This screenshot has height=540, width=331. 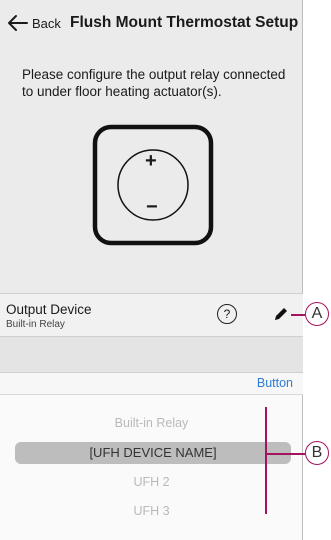 What do you see at coordinates (285, 454) in the screenshot?
I see `callout-b-line` at bounding box center [285, 454].